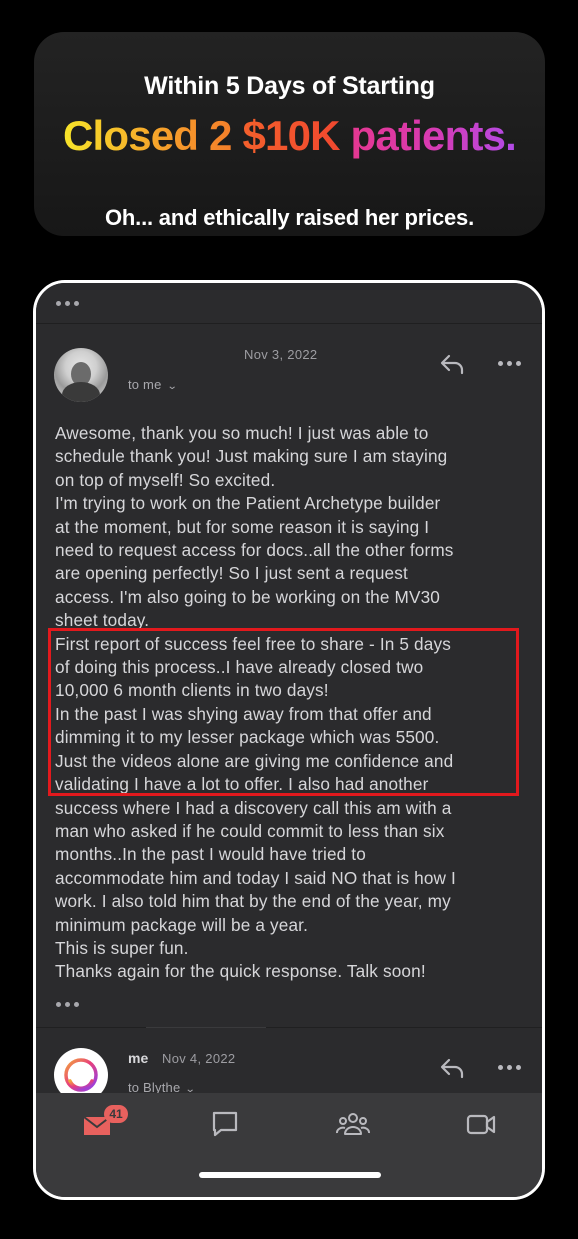 Image resolution: width=578 pixels, height=1239 pixels. I want to click on bottom-tab-bar: 41, so click(289, 1145).